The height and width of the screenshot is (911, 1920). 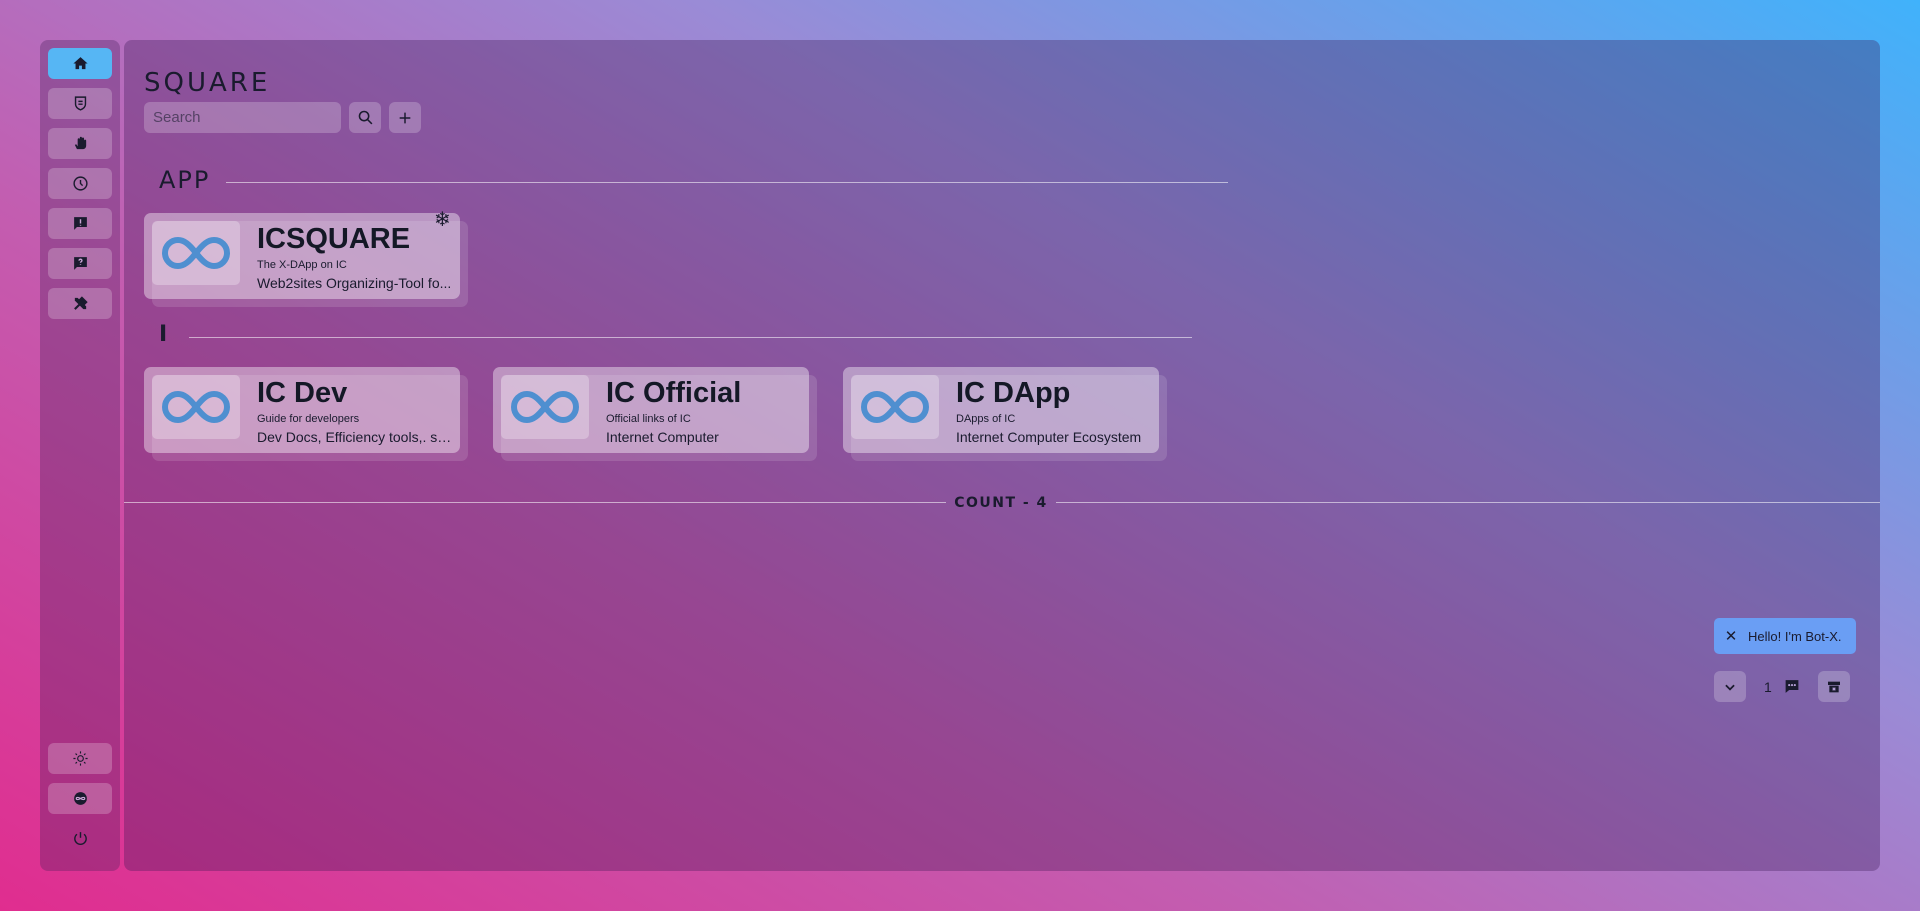 I want to click on bot-collapse-button, so click(x=1730, y=686).